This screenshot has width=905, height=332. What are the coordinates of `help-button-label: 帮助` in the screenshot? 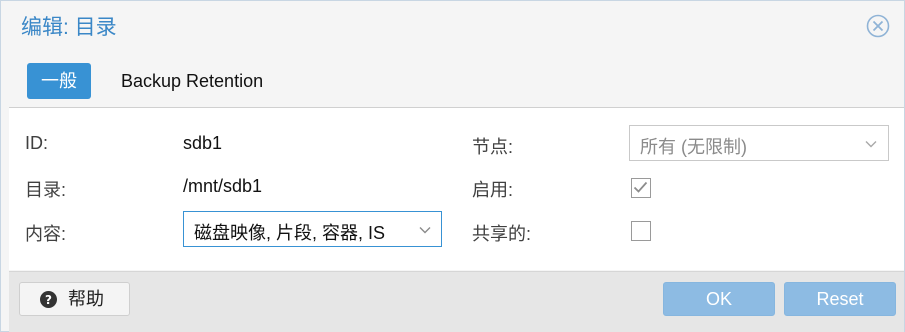 It's located at (86, 299).